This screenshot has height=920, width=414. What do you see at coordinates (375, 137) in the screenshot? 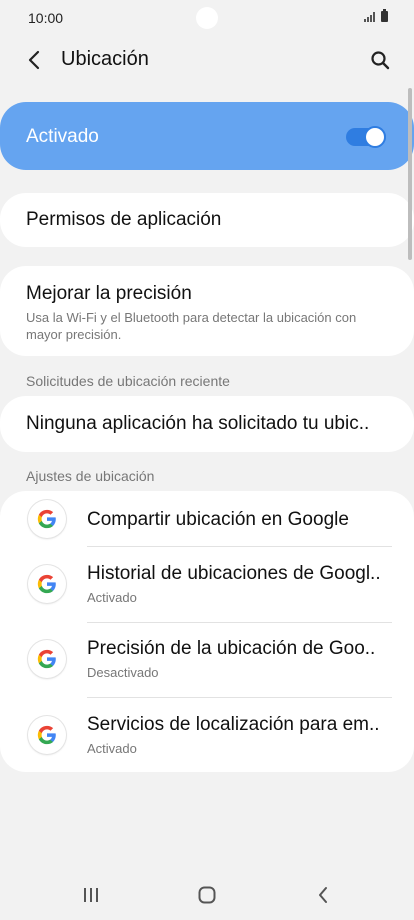
I see `switch-thumb` at bounding box center [375, 137].